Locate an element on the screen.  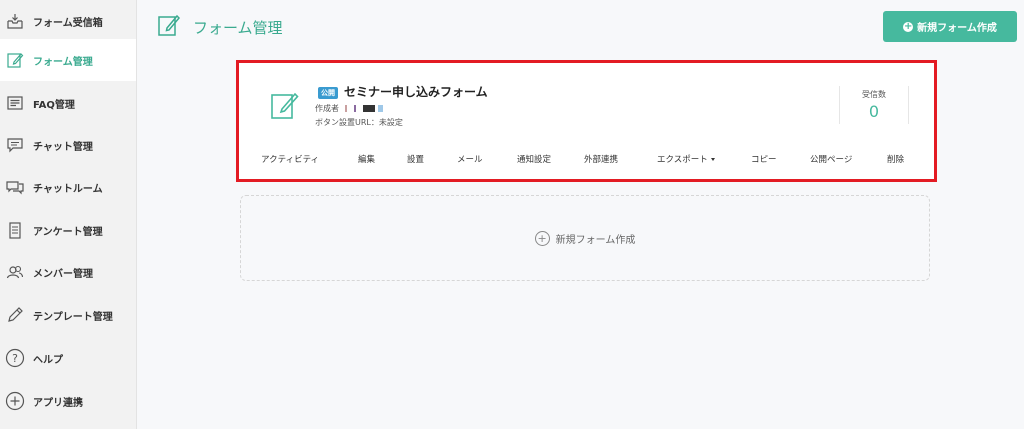
action-notification-settings: 通知設定 is located at coordinates (534, 159).